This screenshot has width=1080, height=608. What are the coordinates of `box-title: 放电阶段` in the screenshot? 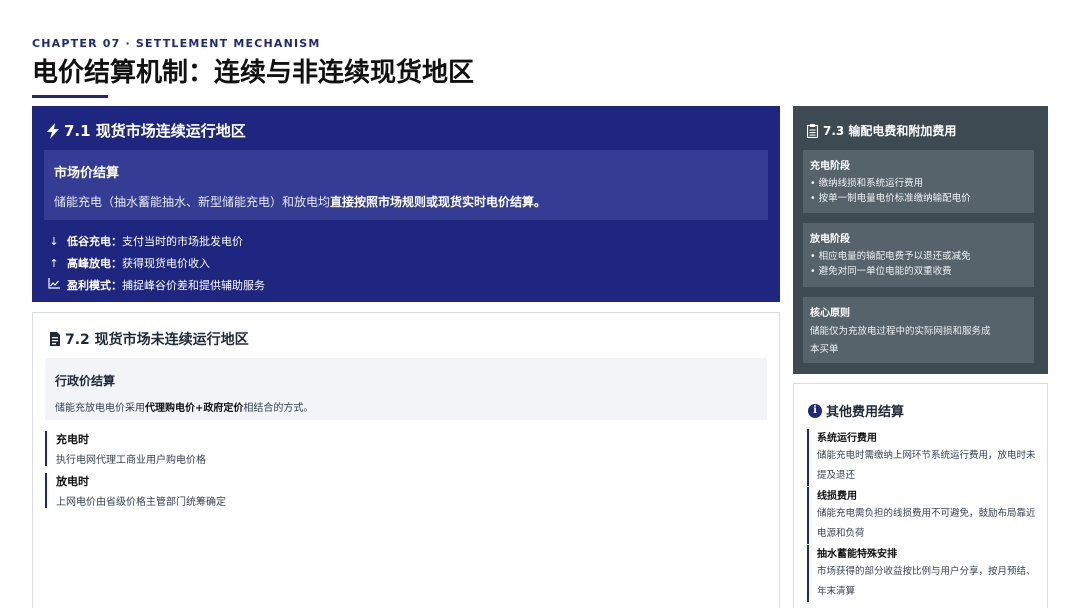 It's located at (830, 239).